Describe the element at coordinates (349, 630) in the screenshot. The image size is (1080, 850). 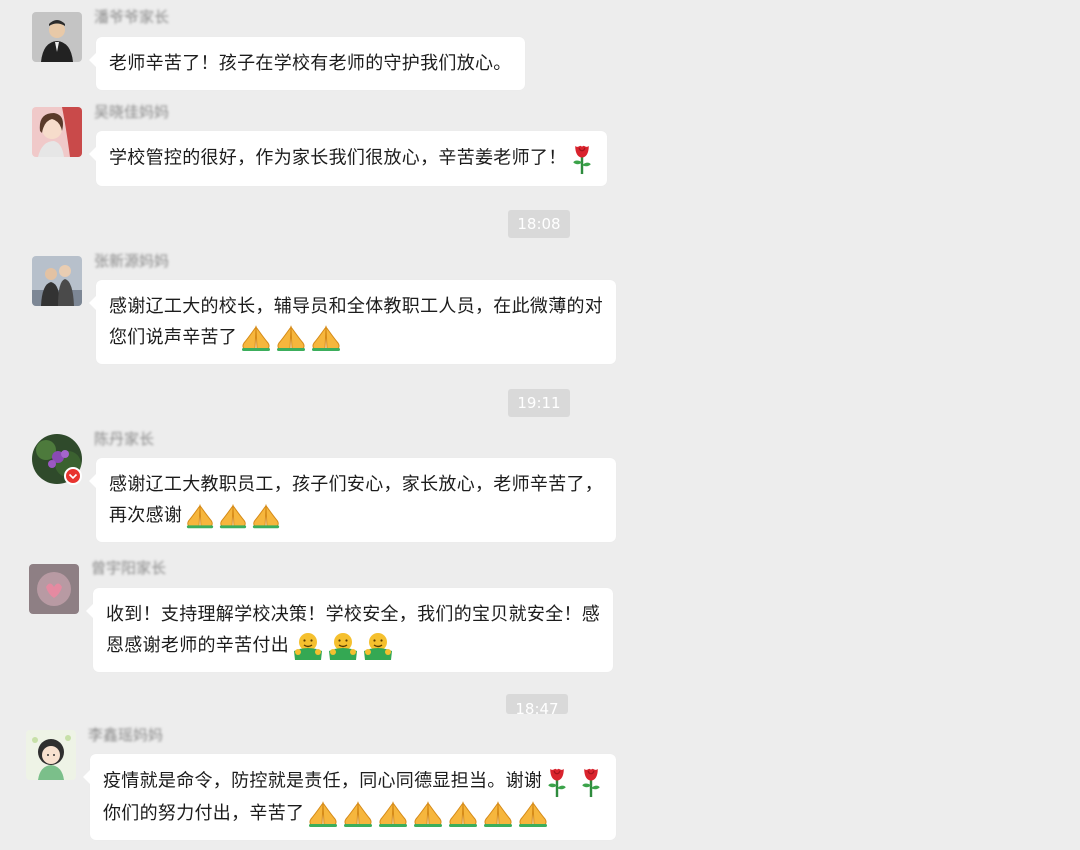
I see `message-bubble: 收到！支持理解学校决策！学校安全，我们的宝贝就安全！感 恩感谢老师的辛苦付出` at that location.